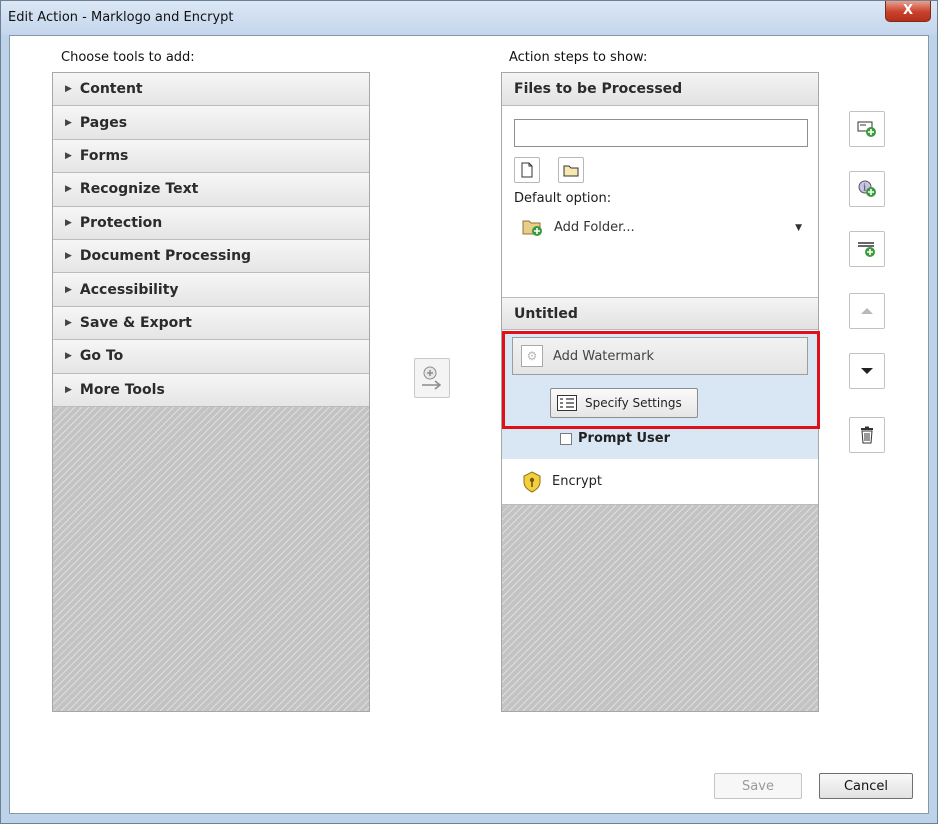 The width and height of the screenshot is (938, 824). I want to click on files-path-input, so click(661, 133).